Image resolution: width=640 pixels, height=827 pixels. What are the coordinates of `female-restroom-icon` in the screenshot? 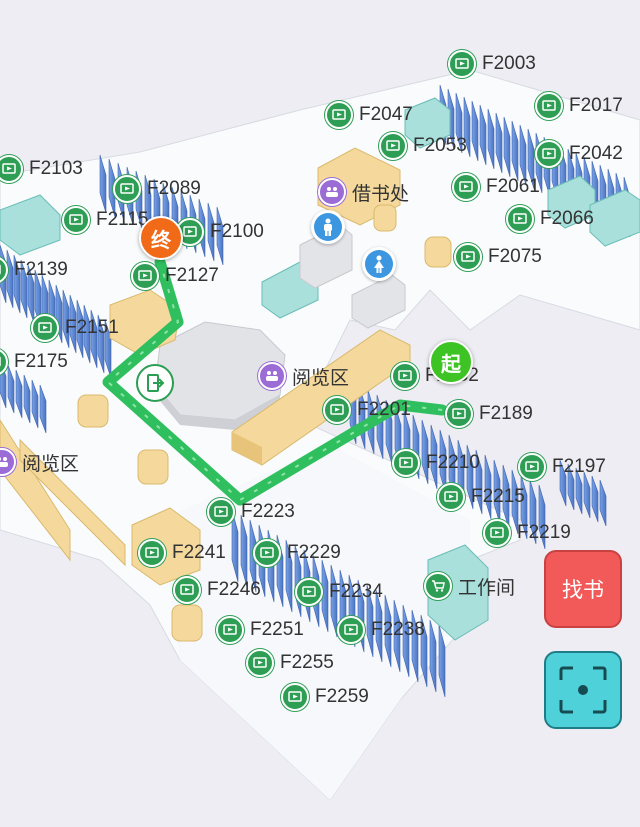 It's located at (379, 264).